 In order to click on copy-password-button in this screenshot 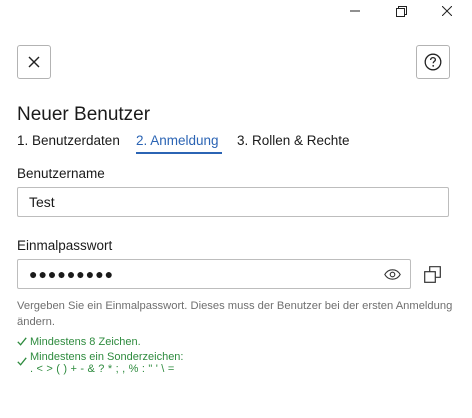, I will do `click(432, 274)`.